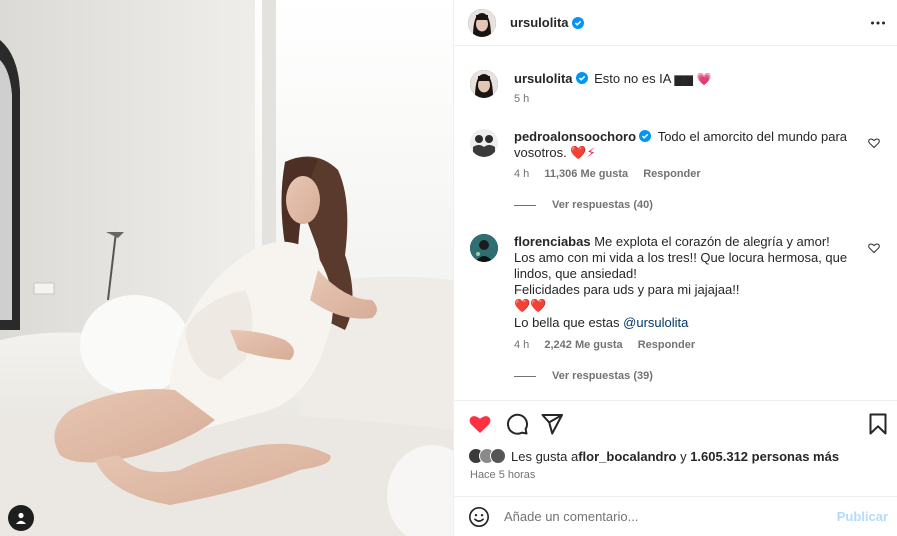 Image resolution: width=897 pixels, height=536 pixels. I want to click on publish-button: Publicar, so click(862, 516).